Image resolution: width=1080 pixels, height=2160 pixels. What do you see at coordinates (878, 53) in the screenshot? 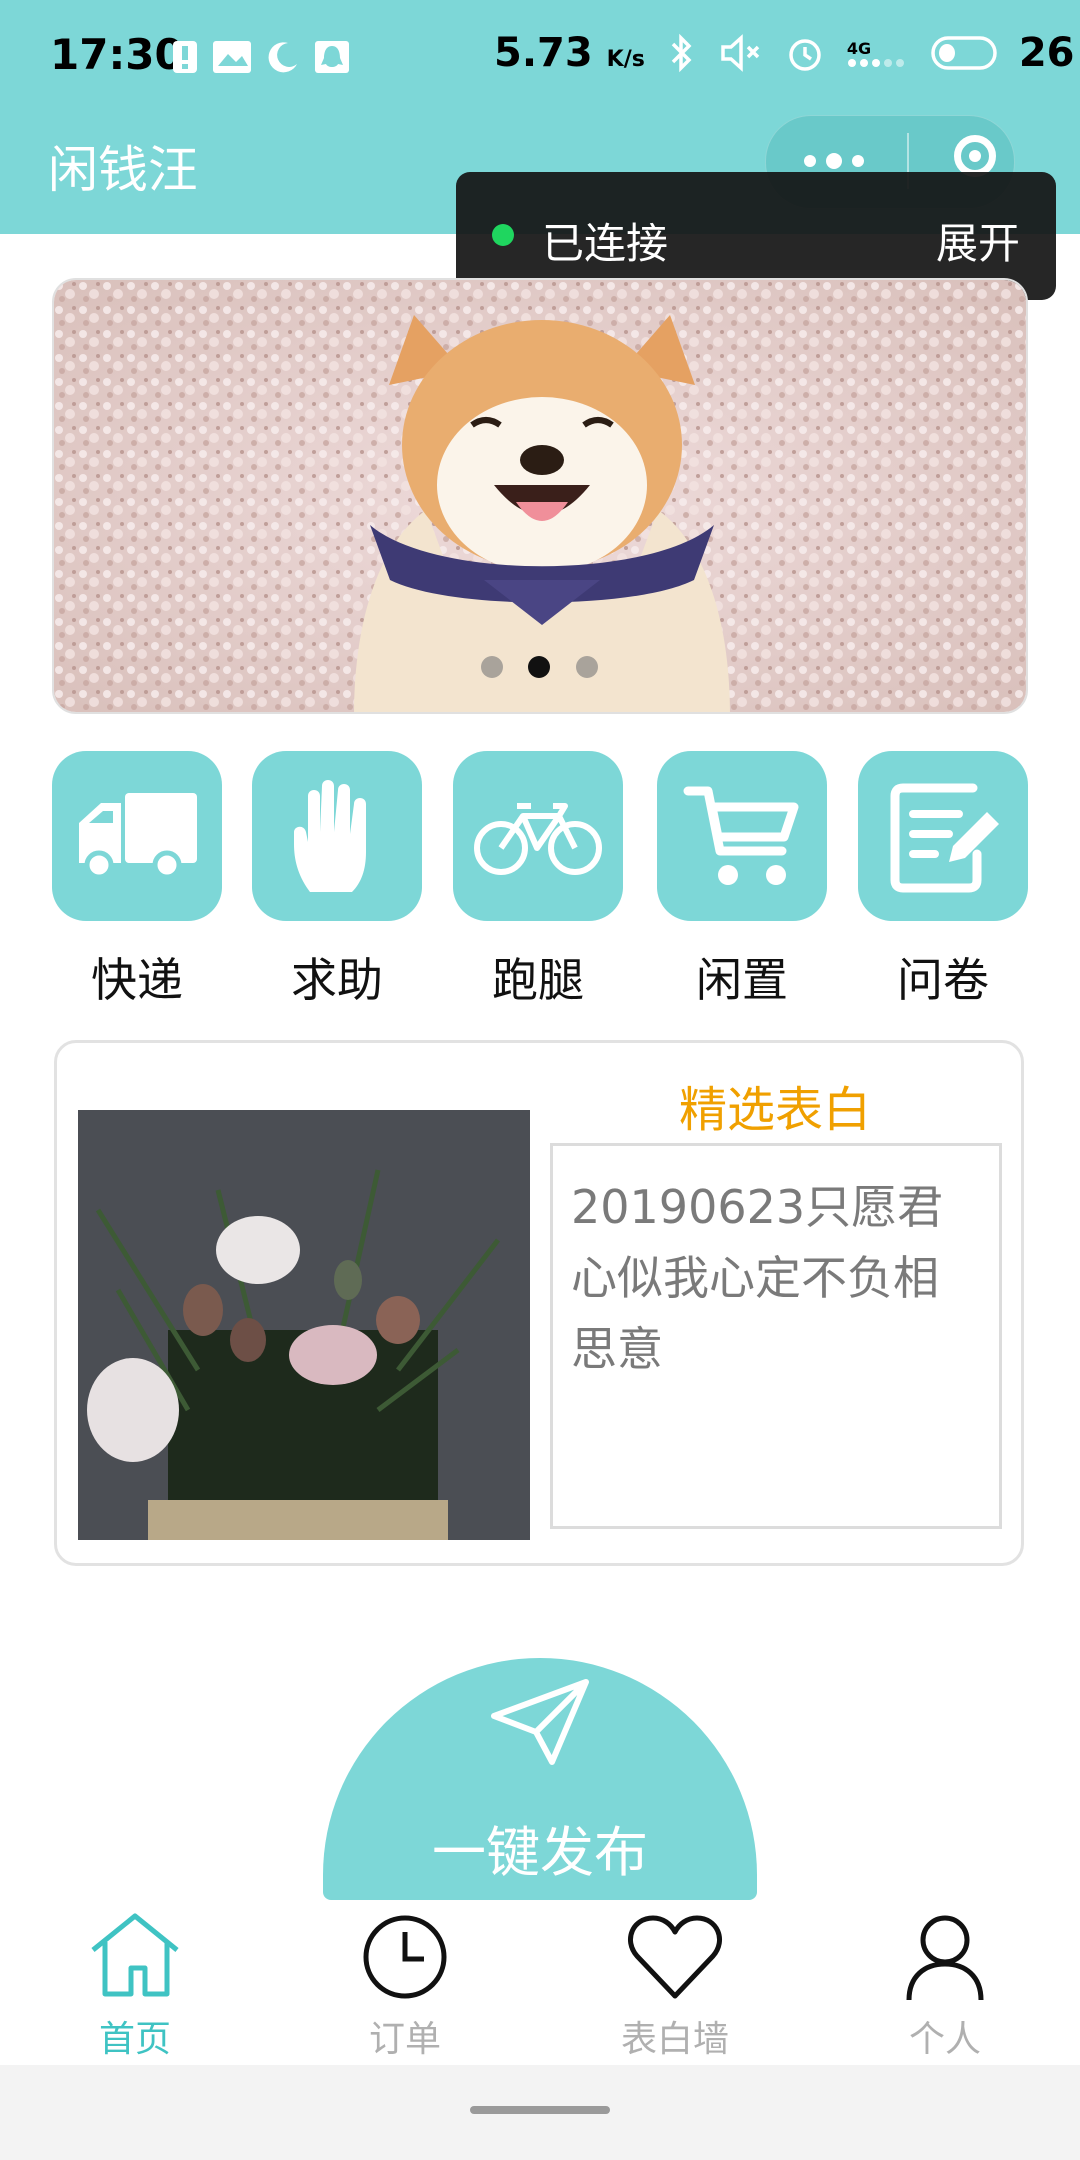
I see `signal-indicator: 4G` at bounding box center [878, 53].